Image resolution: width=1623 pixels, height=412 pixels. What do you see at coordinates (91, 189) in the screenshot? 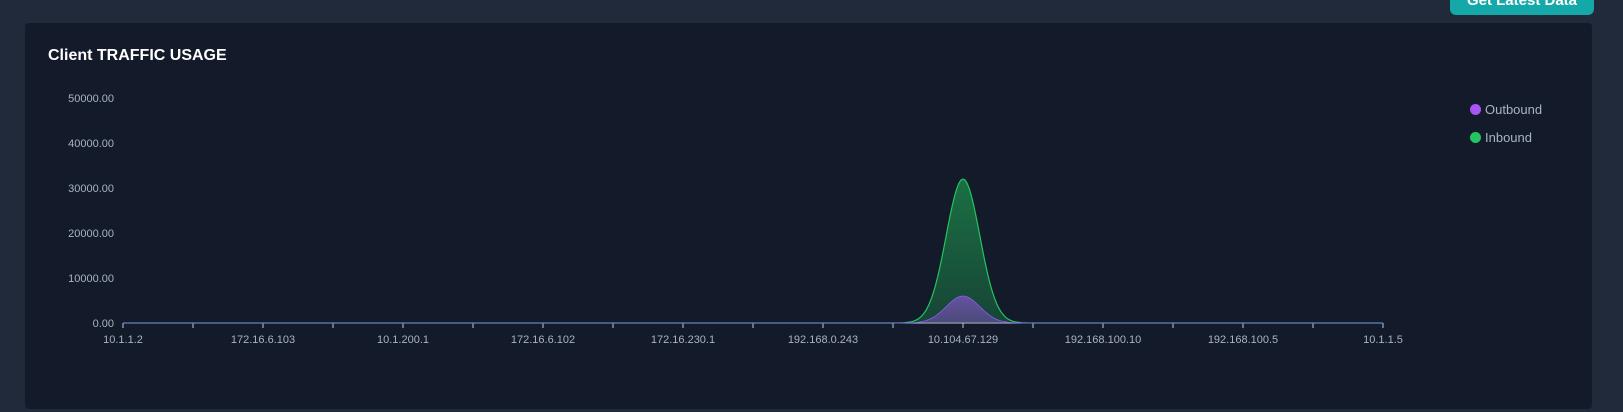
I see `y-tick-label: 30000.00` at bounding box center [91, 189].